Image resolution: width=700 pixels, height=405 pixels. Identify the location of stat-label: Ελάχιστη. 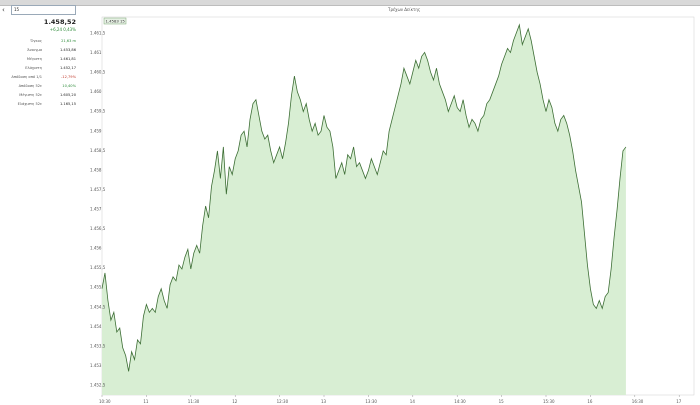
(33, 68).